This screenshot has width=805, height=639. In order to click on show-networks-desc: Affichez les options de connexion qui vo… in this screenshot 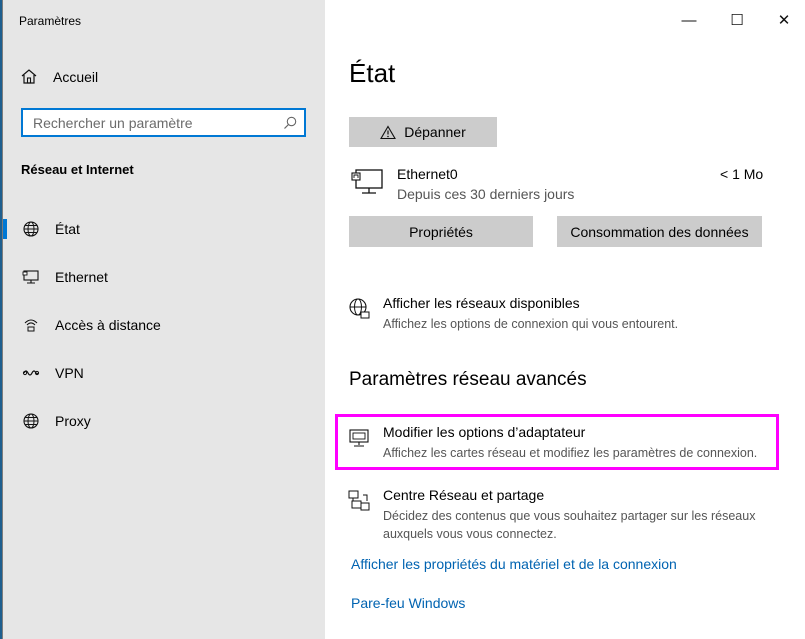, I will do `click(531, 324)`.